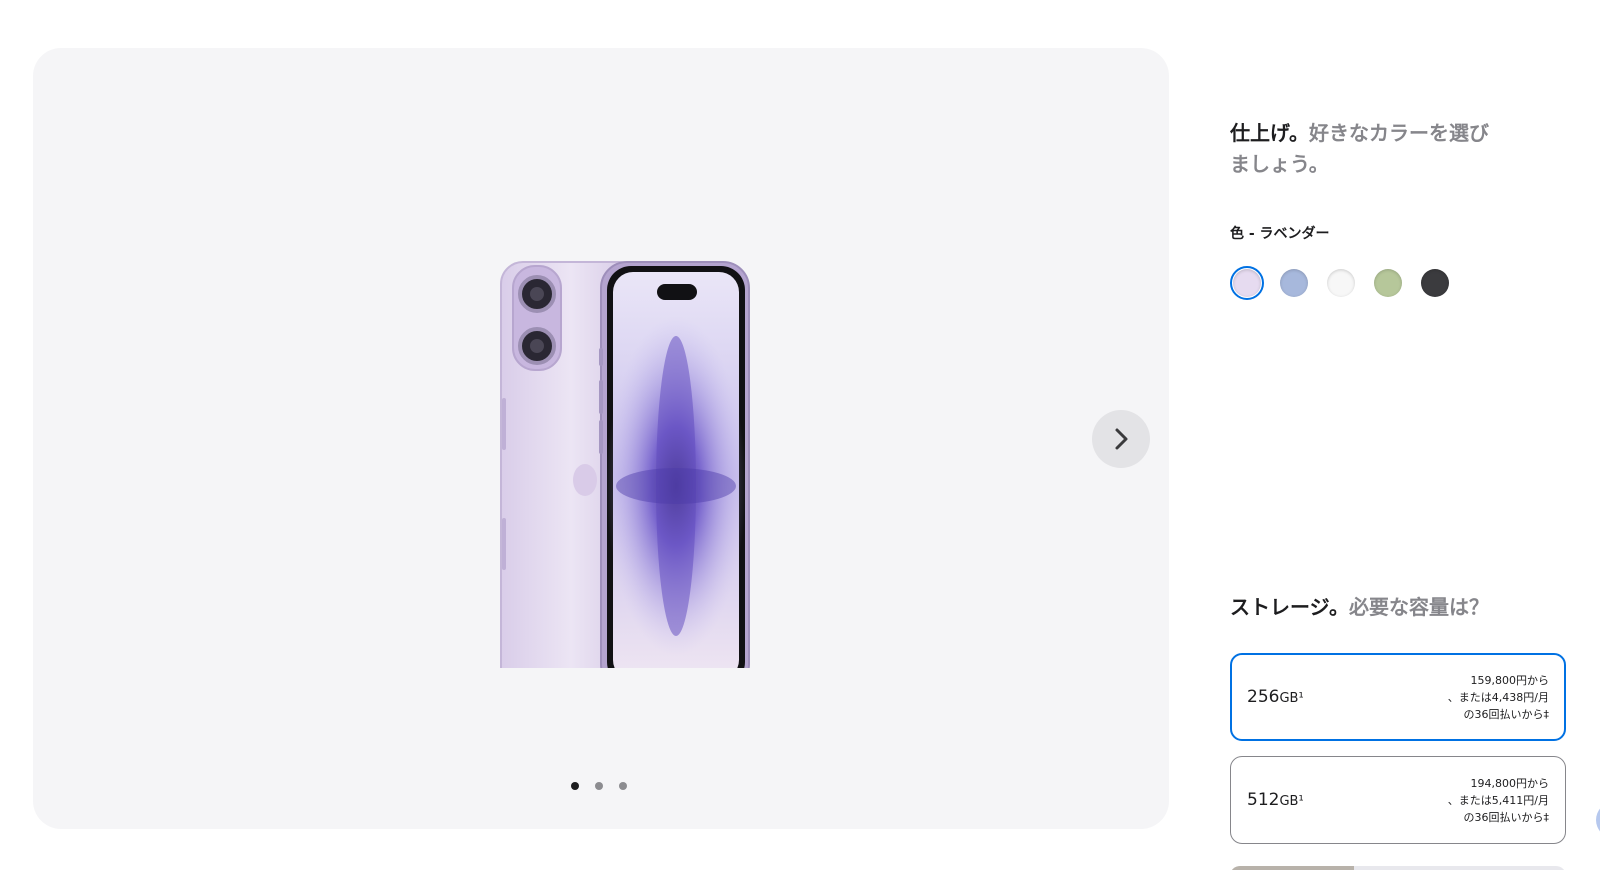  I want to click on swatch-white-fill, so click(1341, 283).